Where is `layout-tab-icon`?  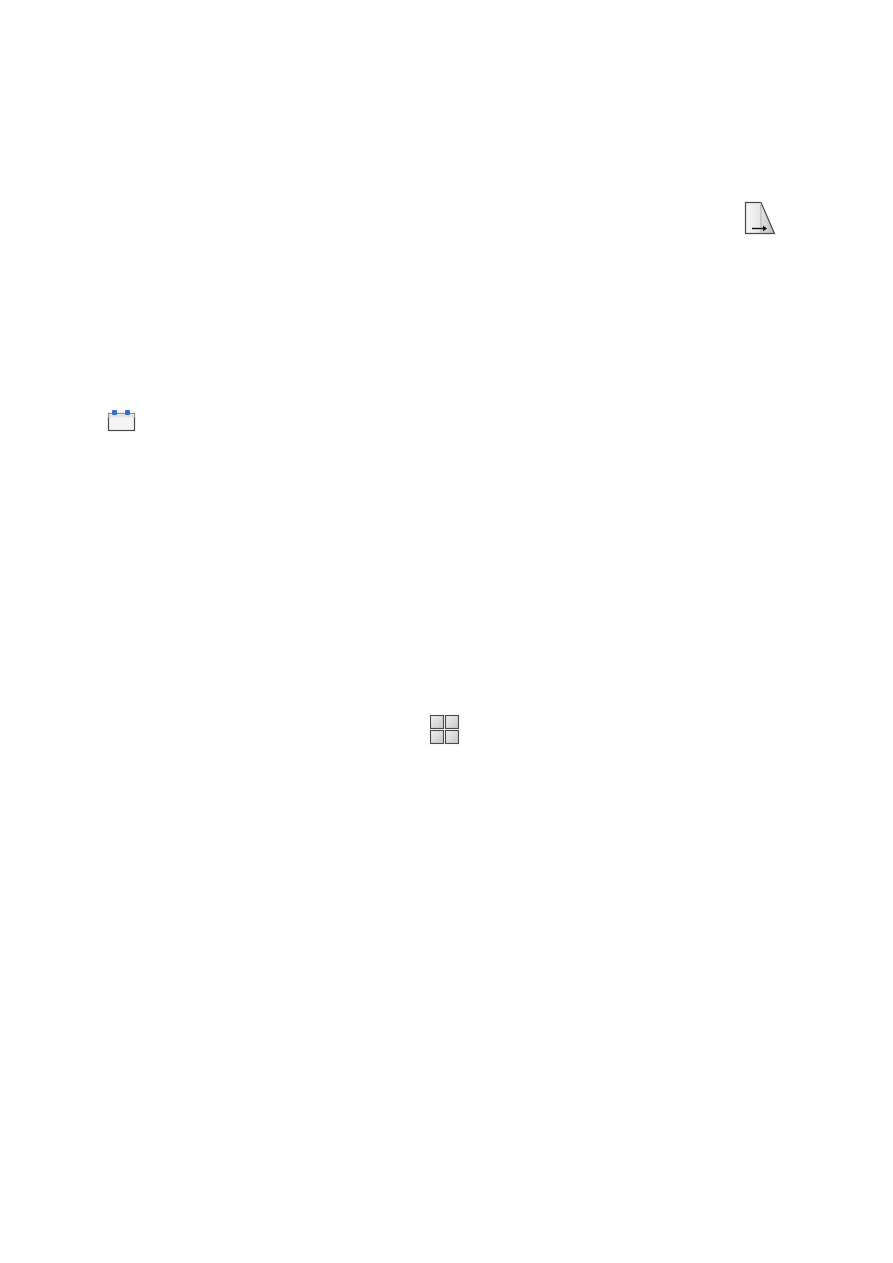
layout-tab-icon is located at coordinates (121, 420).